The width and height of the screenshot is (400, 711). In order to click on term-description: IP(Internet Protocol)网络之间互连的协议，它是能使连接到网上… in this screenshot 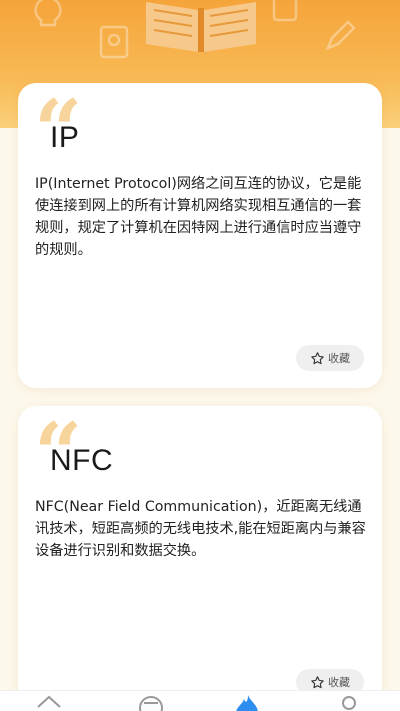, I will do `click(198, 217)`.